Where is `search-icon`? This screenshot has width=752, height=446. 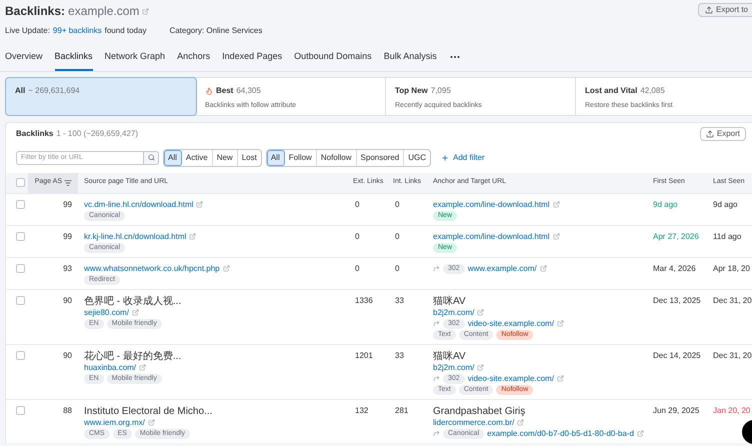
search-icon is located at coordinates (151, 157).